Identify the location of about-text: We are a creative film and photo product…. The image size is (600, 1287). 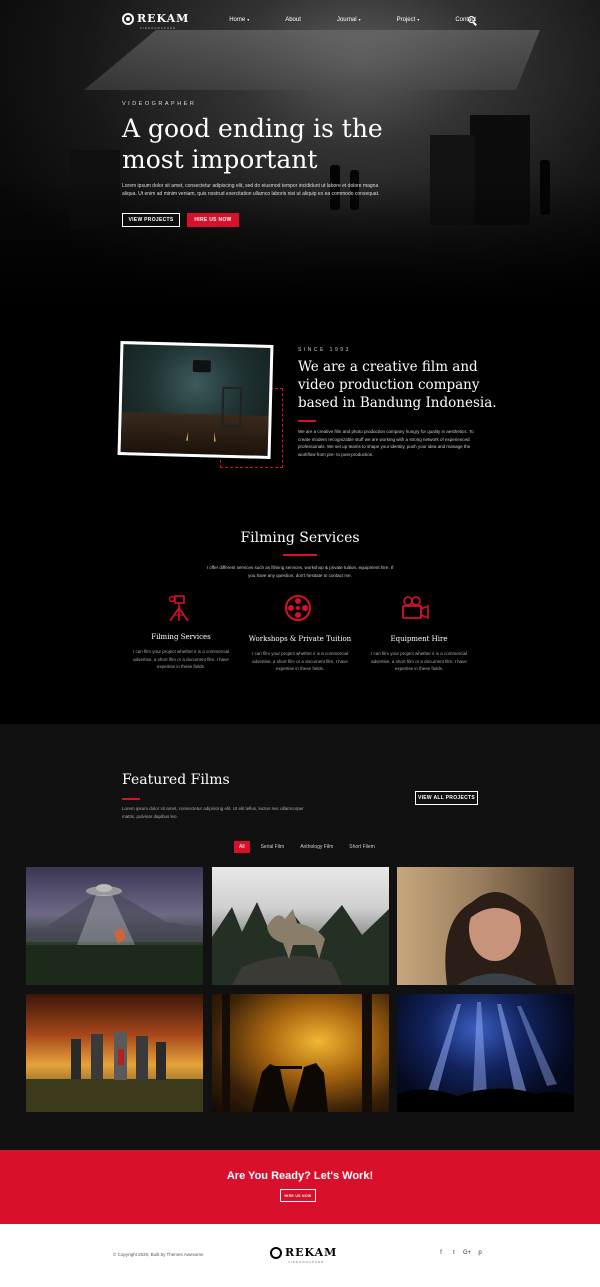
(386, 443).